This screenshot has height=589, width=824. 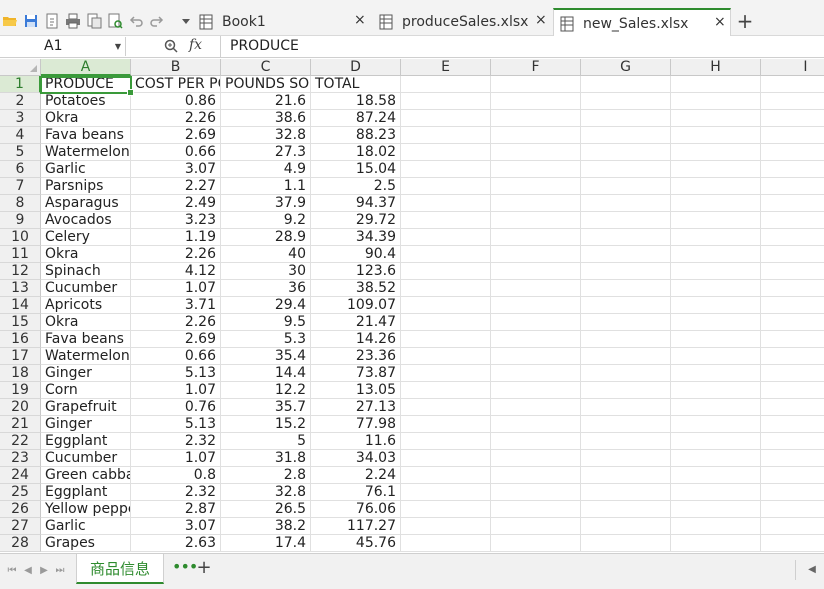 What do you see at coordinates (20, 458) in the screenshot?
I see `row-header: 23` at bounding box center [20, 458].